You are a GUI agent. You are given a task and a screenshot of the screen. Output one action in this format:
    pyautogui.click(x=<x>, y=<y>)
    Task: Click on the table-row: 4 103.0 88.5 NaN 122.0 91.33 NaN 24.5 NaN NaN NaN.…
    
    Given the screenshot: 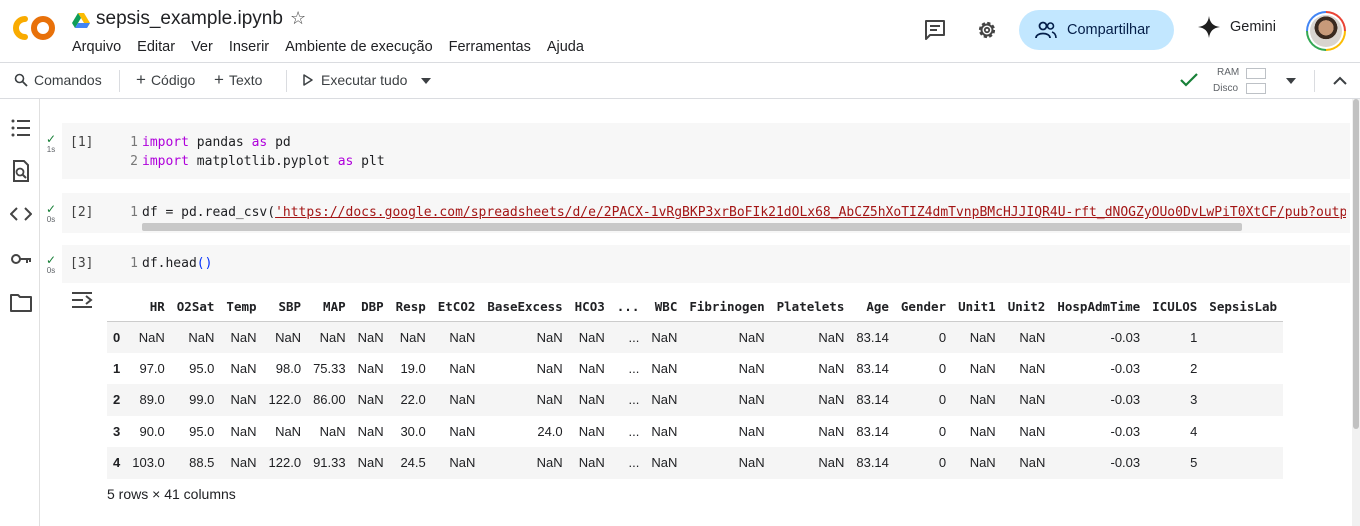 What is the action you would take?
    pyautogui.click(x=695, y=463)
    